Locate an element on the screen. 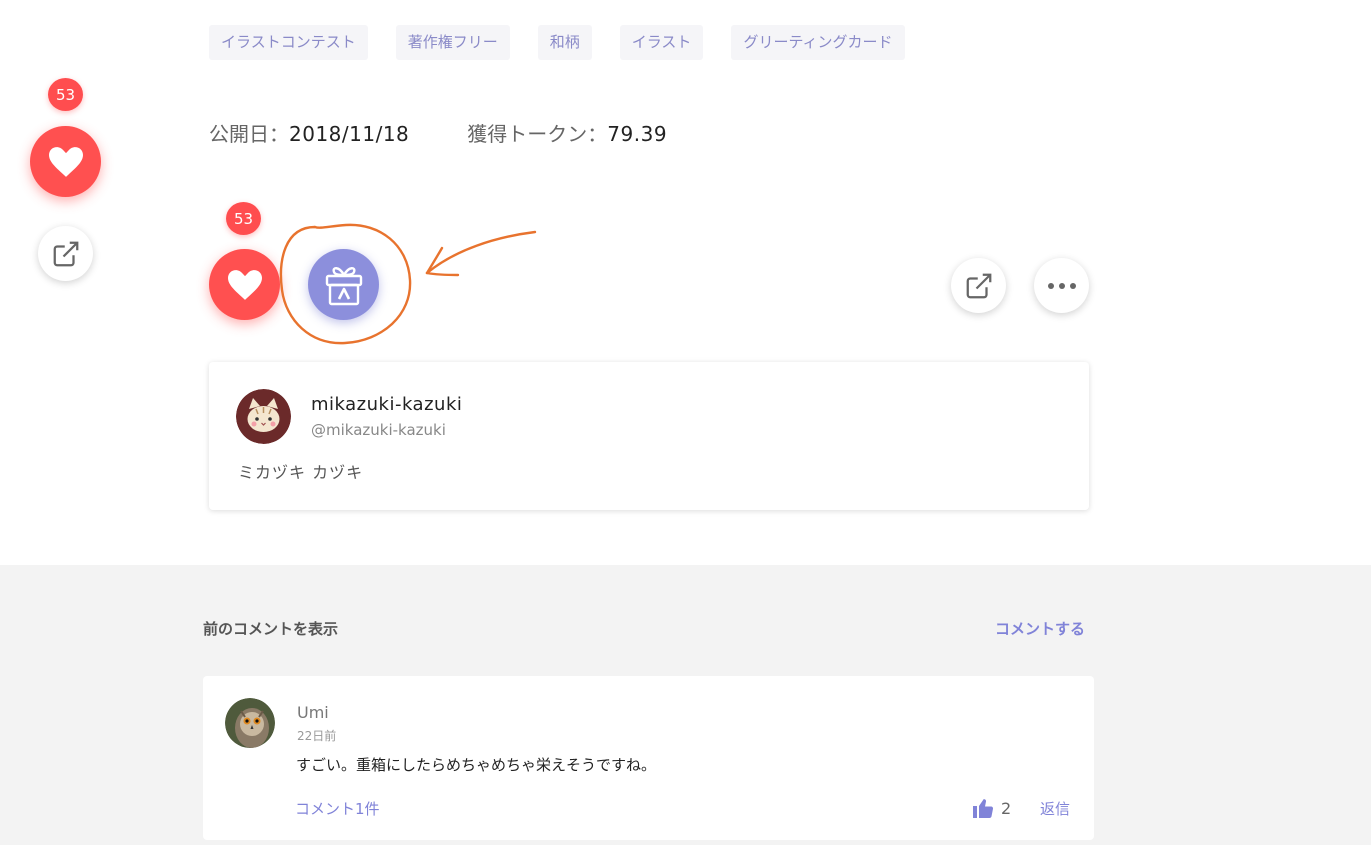 The image size is (1371, 845). tag-item: 和柄 is located at coordinates (564, 42).